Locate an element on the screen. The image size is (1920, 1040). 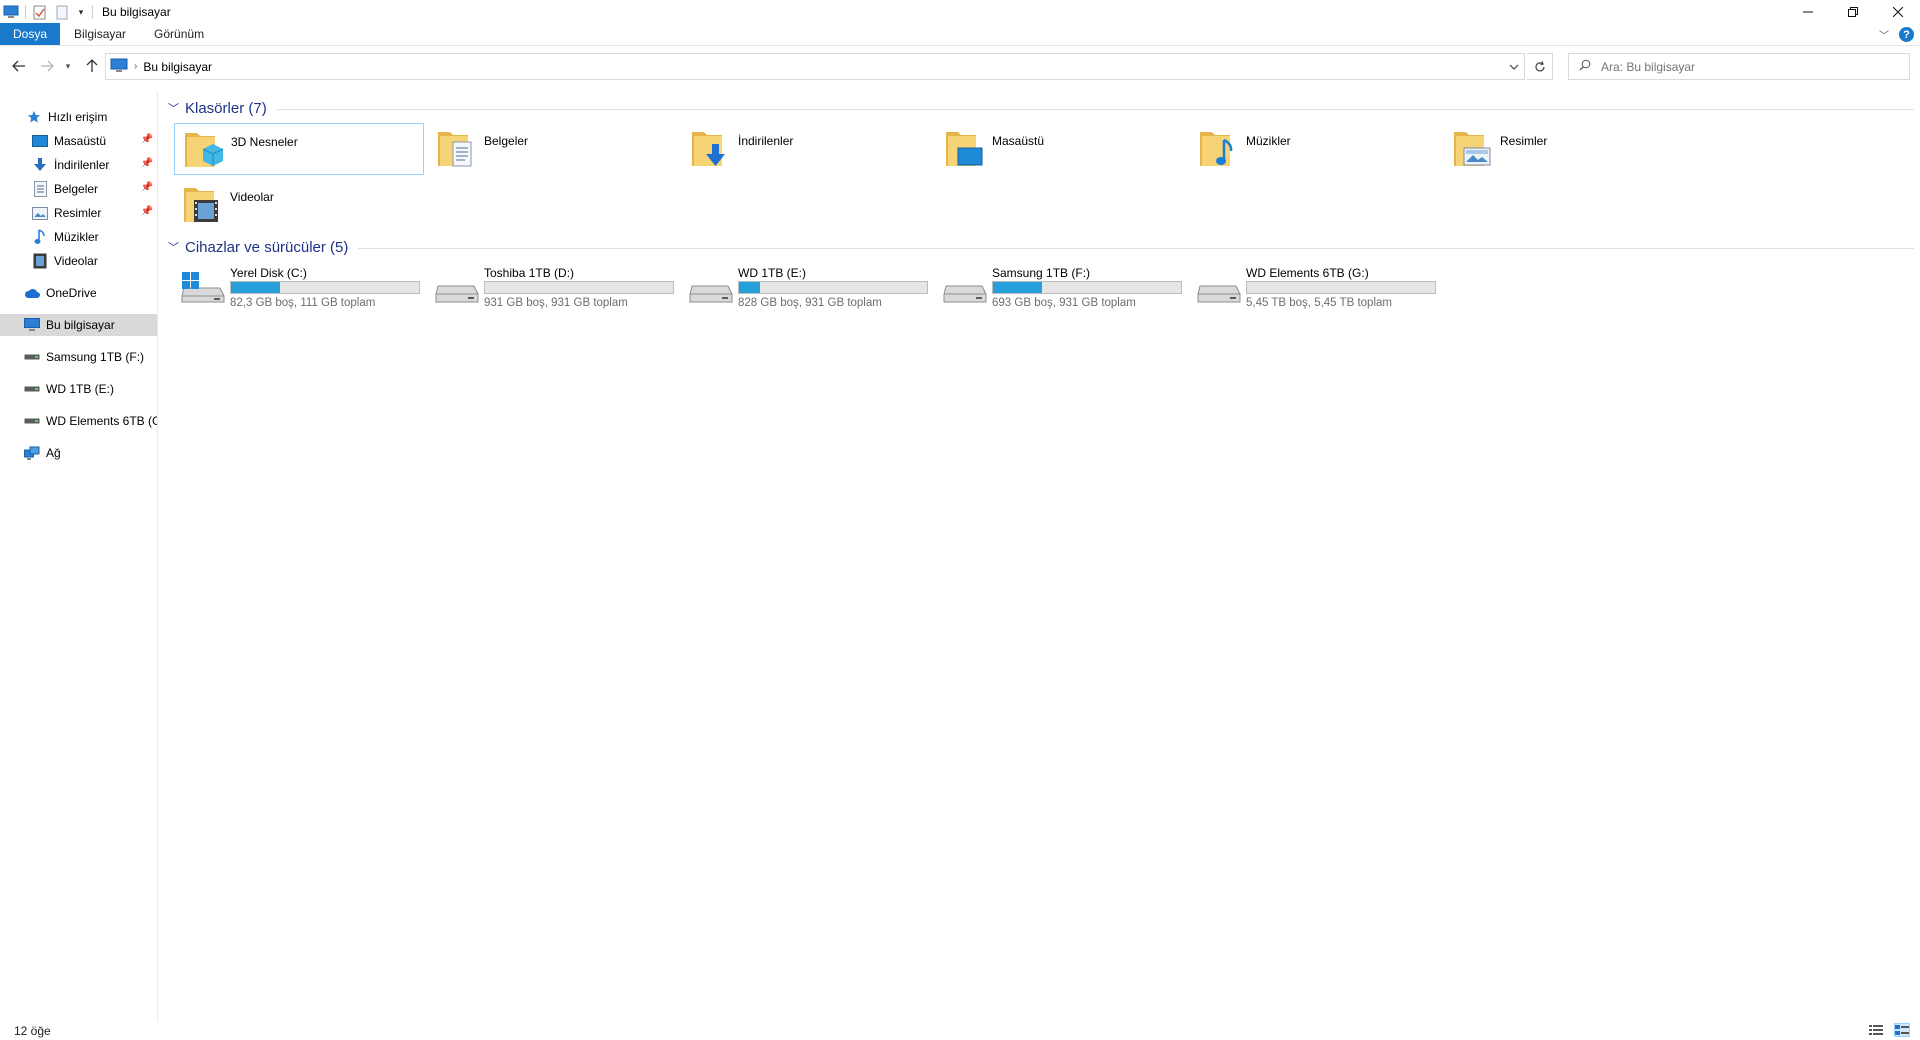
pictures-icon is located at coordinates (40, 213).